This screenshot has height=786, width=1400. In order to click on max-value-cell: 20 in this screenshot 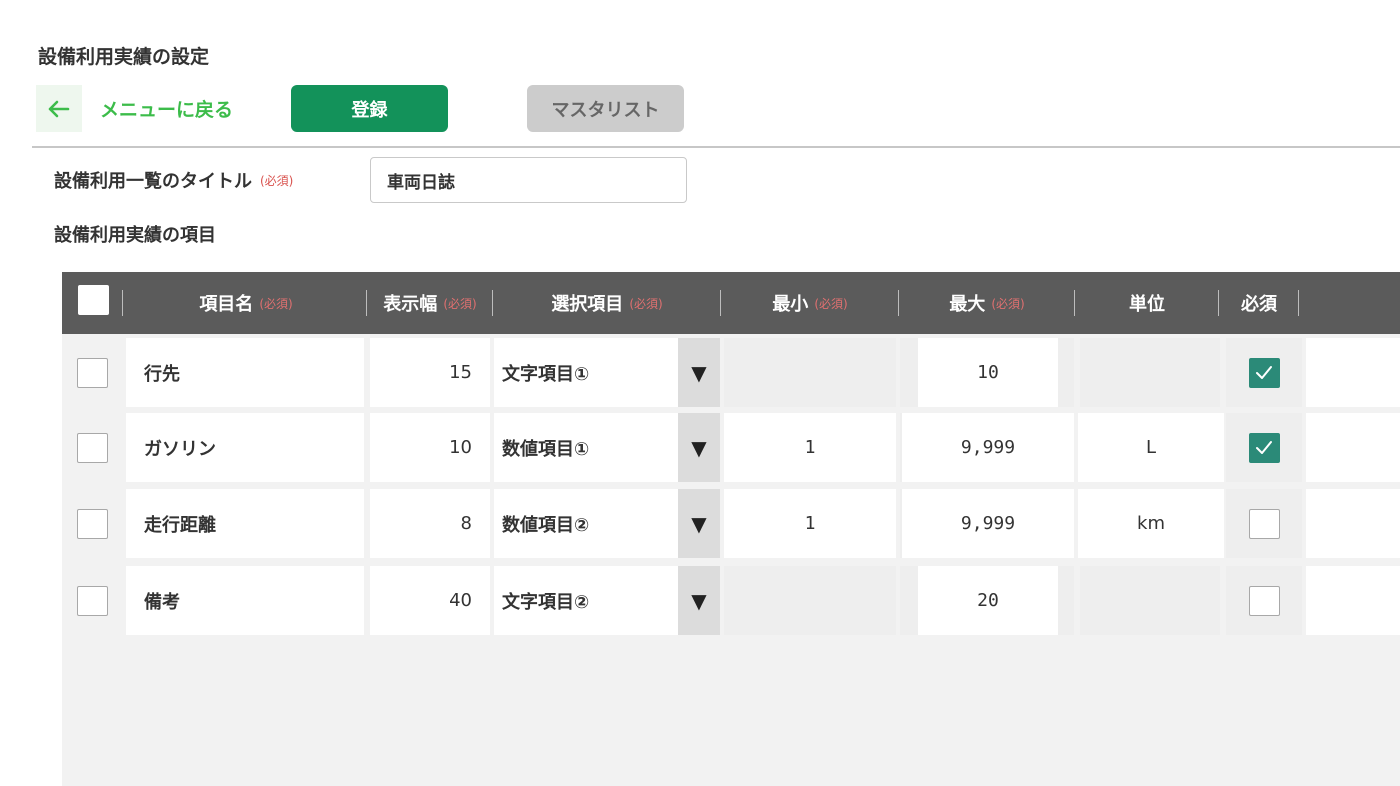, I will do `click(988, 600)`.